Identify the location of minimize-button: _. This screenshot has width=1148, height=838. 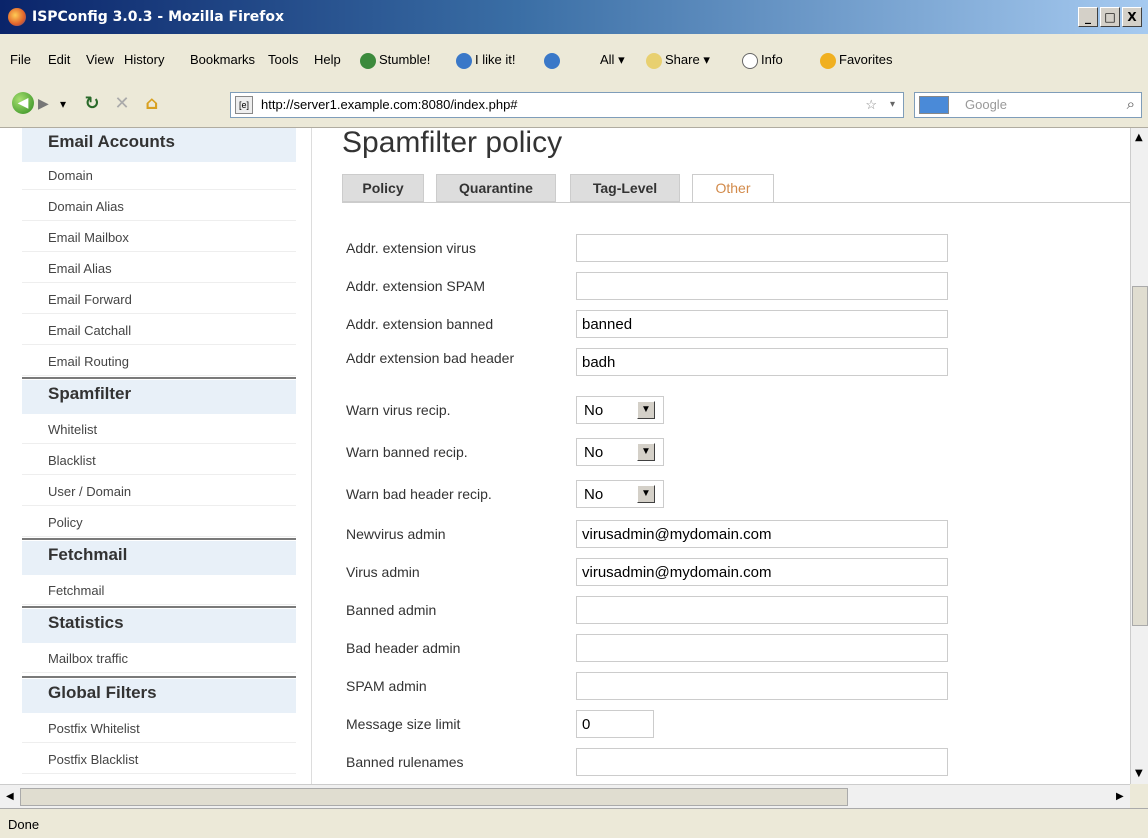
(1088, 17).